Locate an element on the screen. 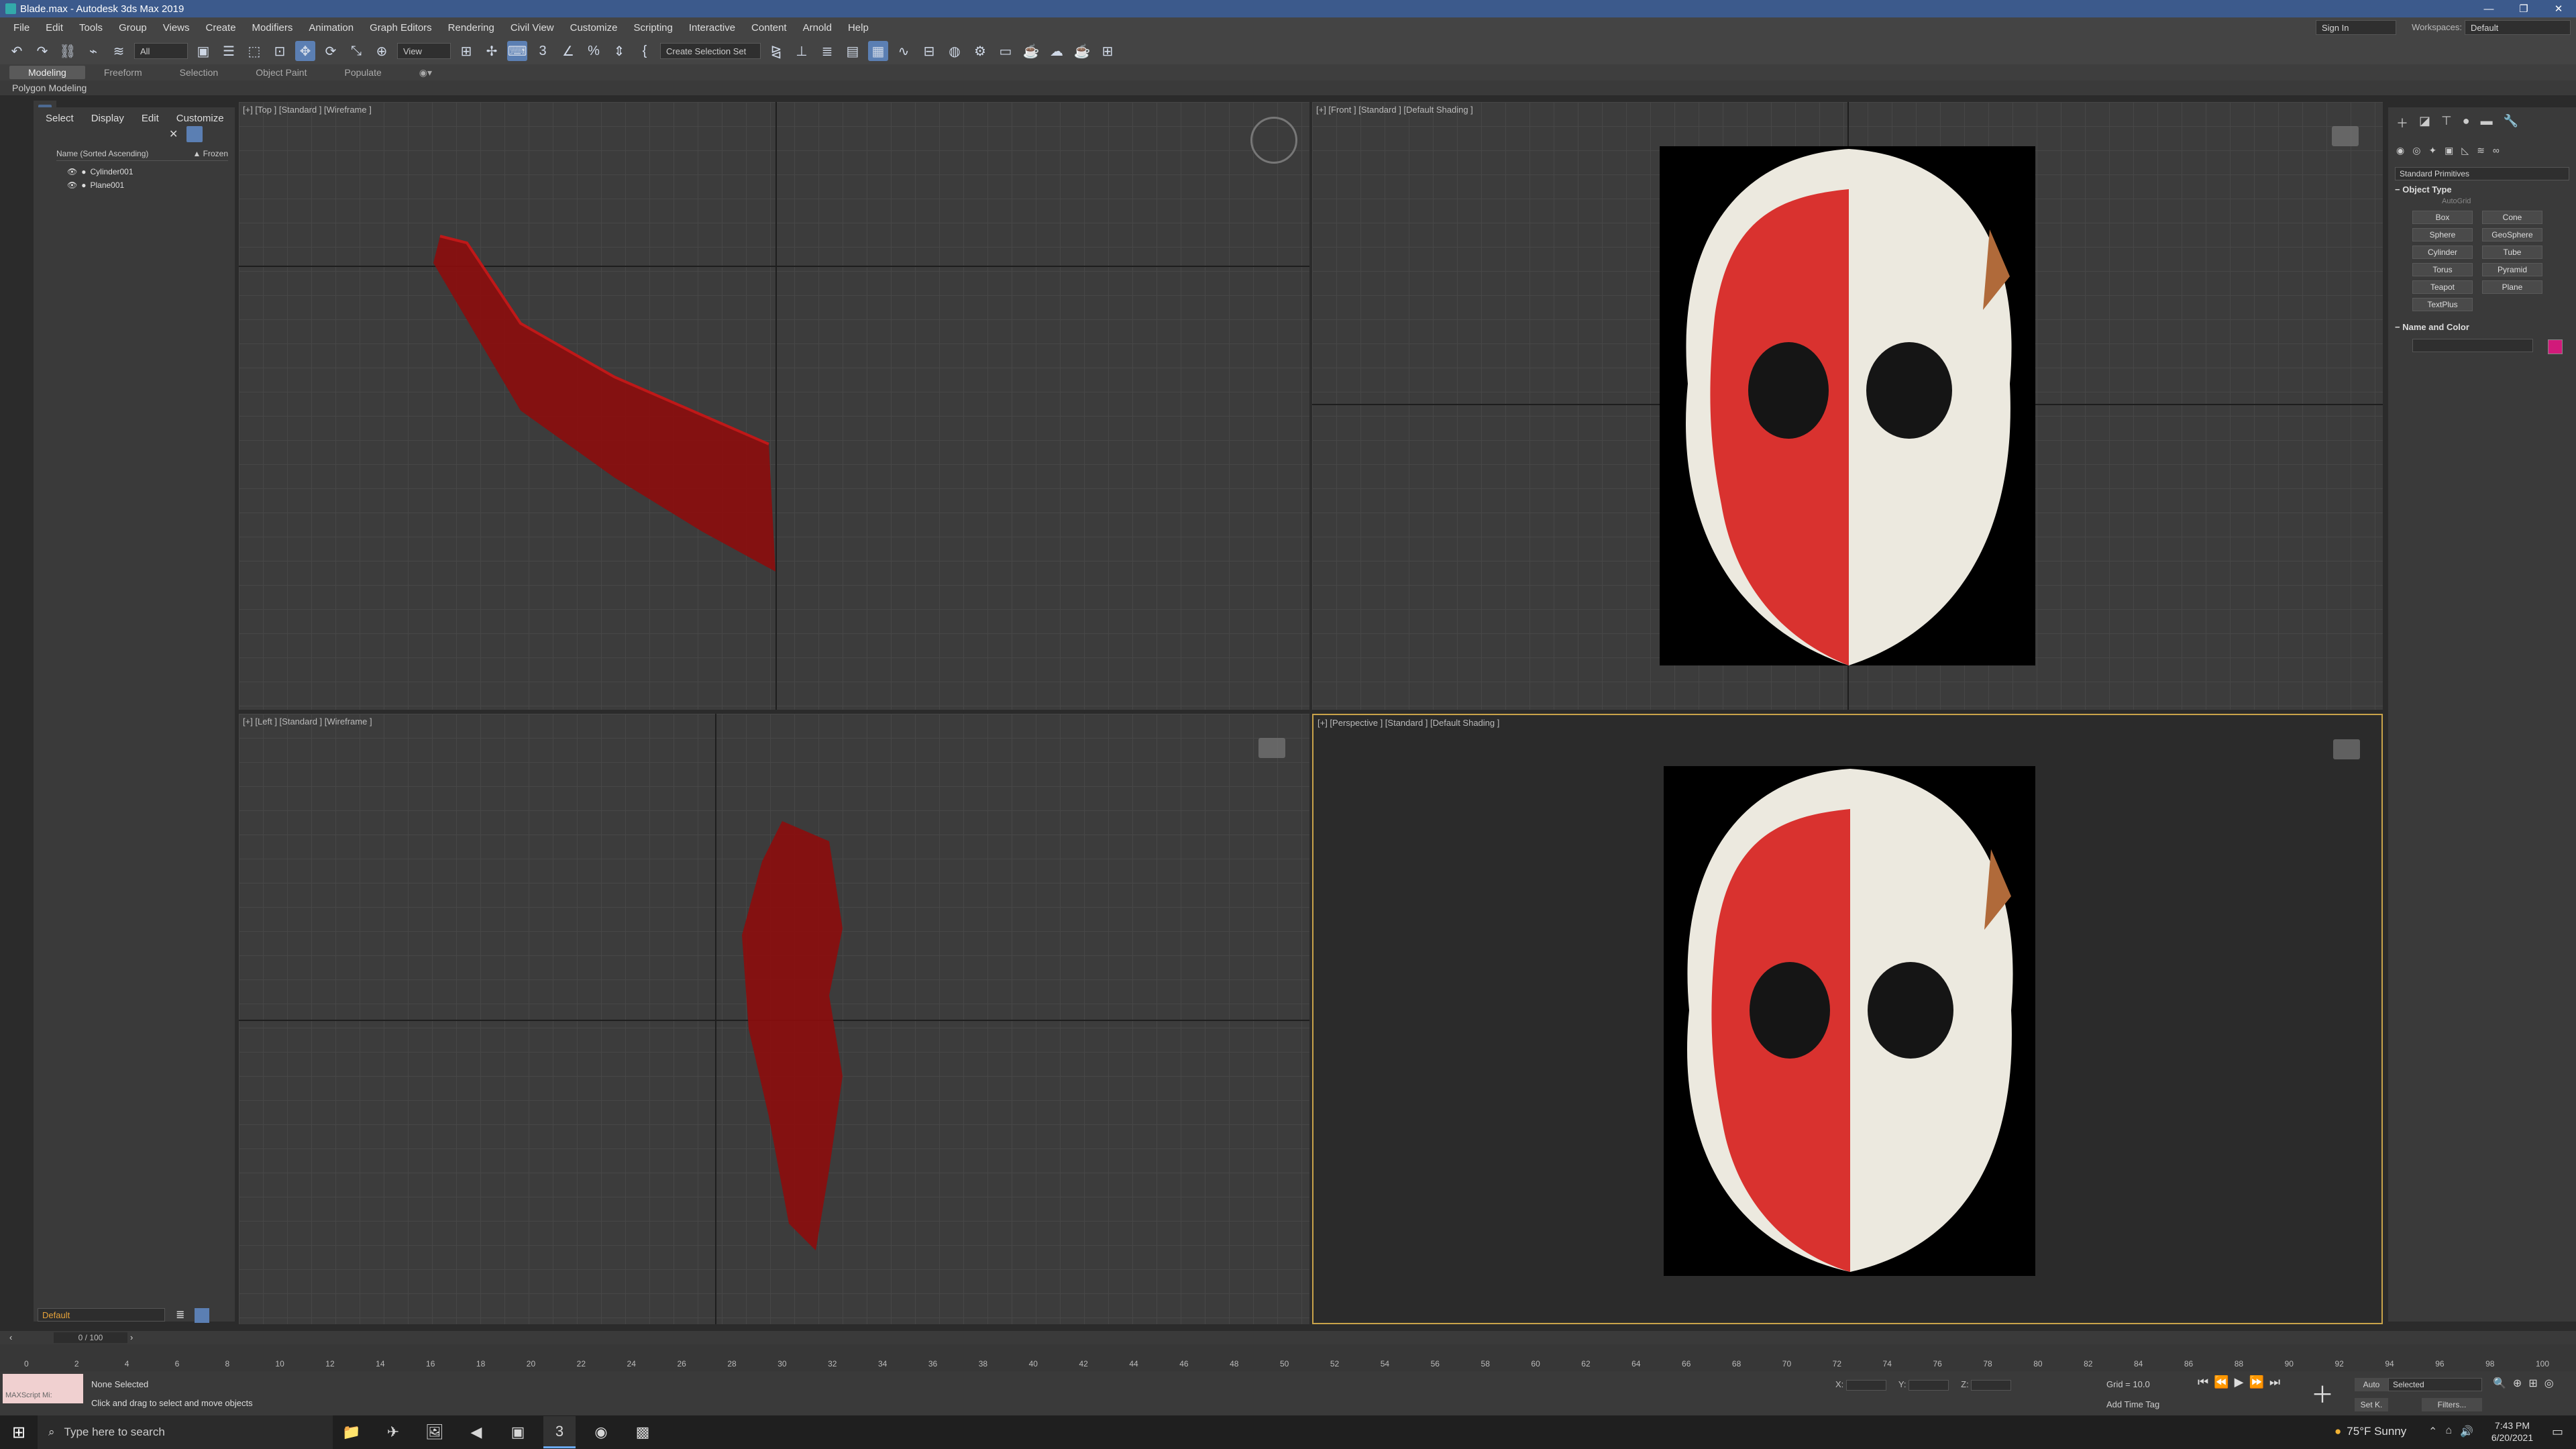  lights-icon: ✦ is located at coordinates (2432, 150).